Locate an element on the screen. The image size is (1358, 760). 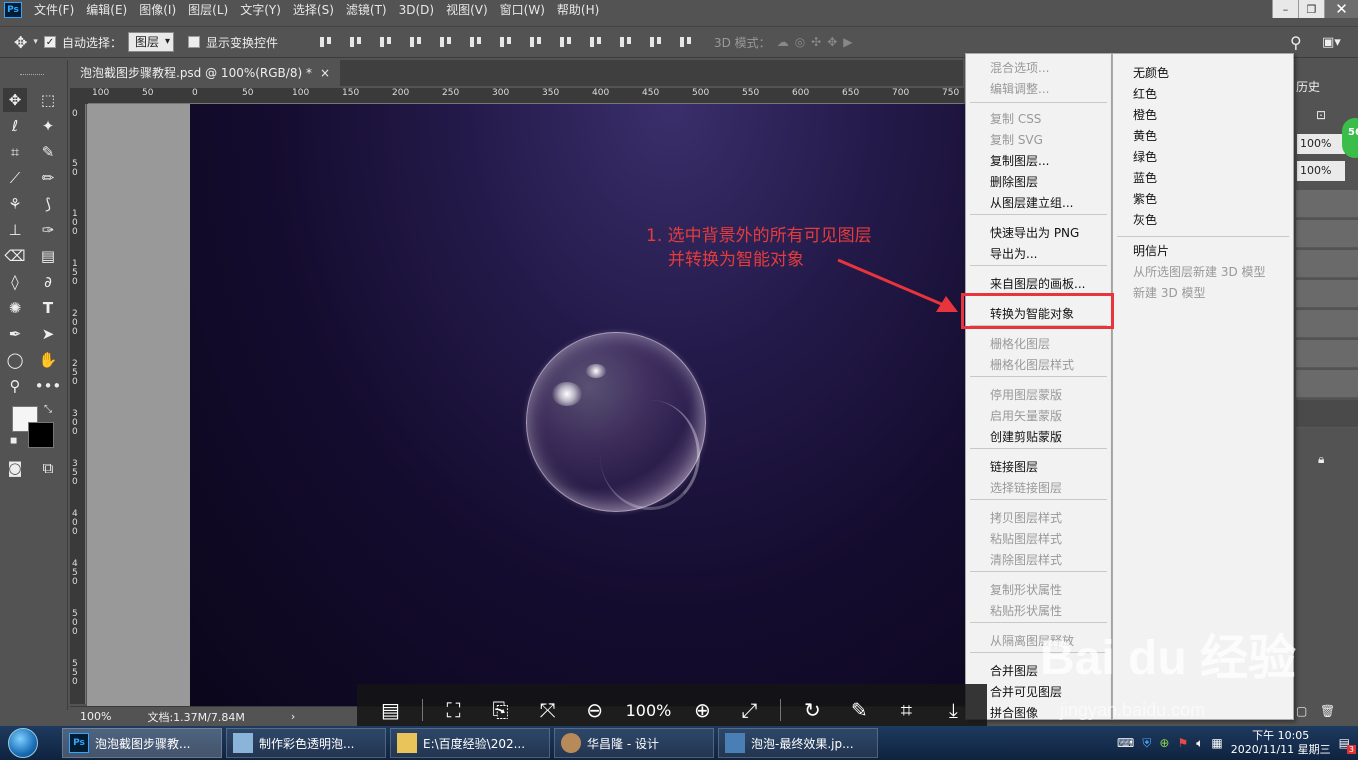
ocr-icon: ⎘ is located at coordinates (501, 710).